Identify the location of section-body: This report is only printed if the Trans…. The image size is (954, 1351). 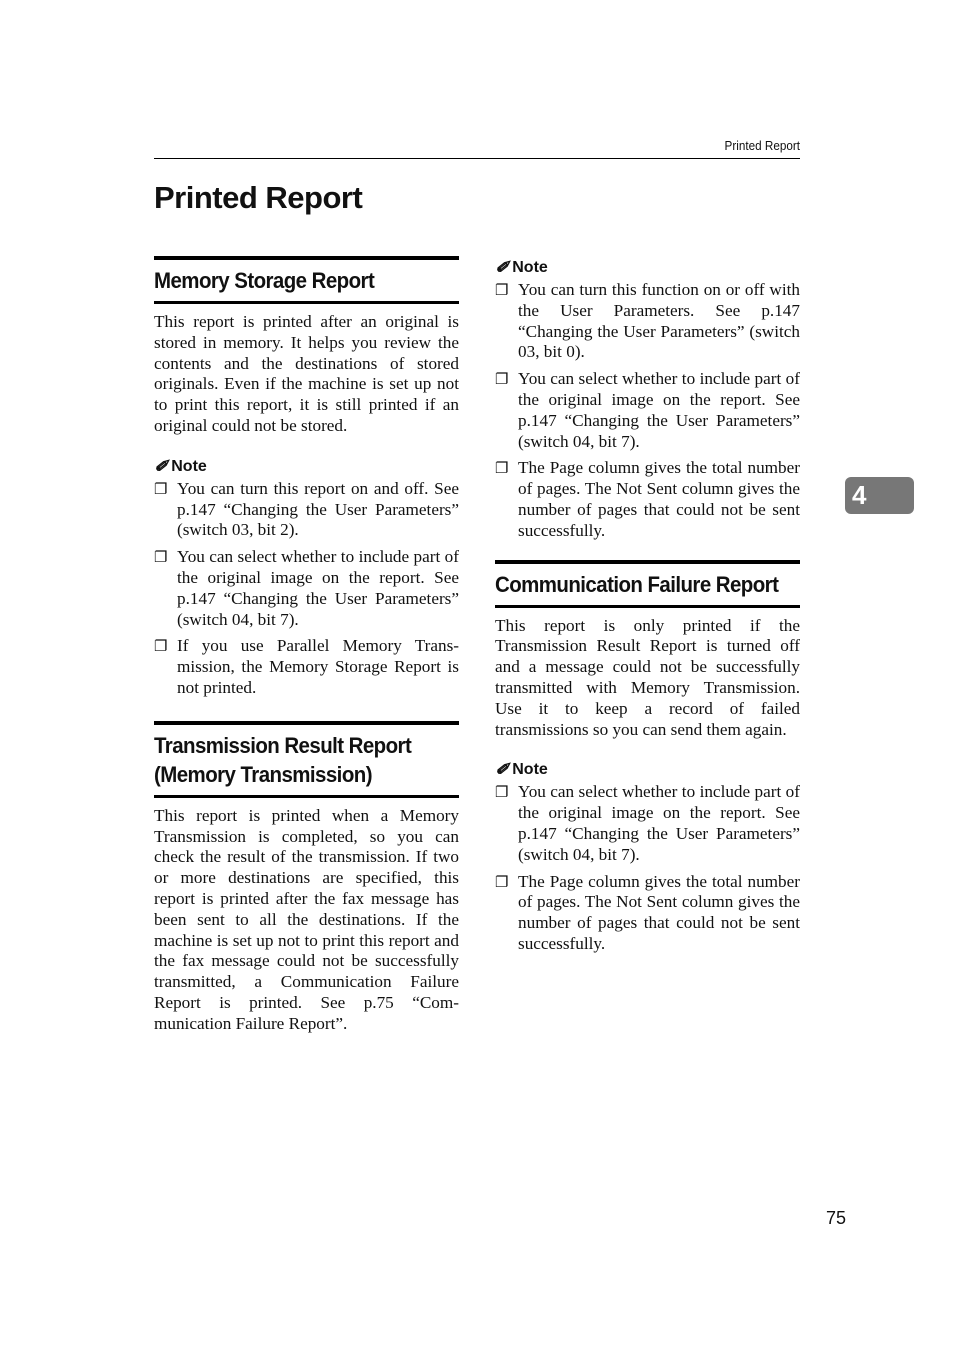
(647, 677).